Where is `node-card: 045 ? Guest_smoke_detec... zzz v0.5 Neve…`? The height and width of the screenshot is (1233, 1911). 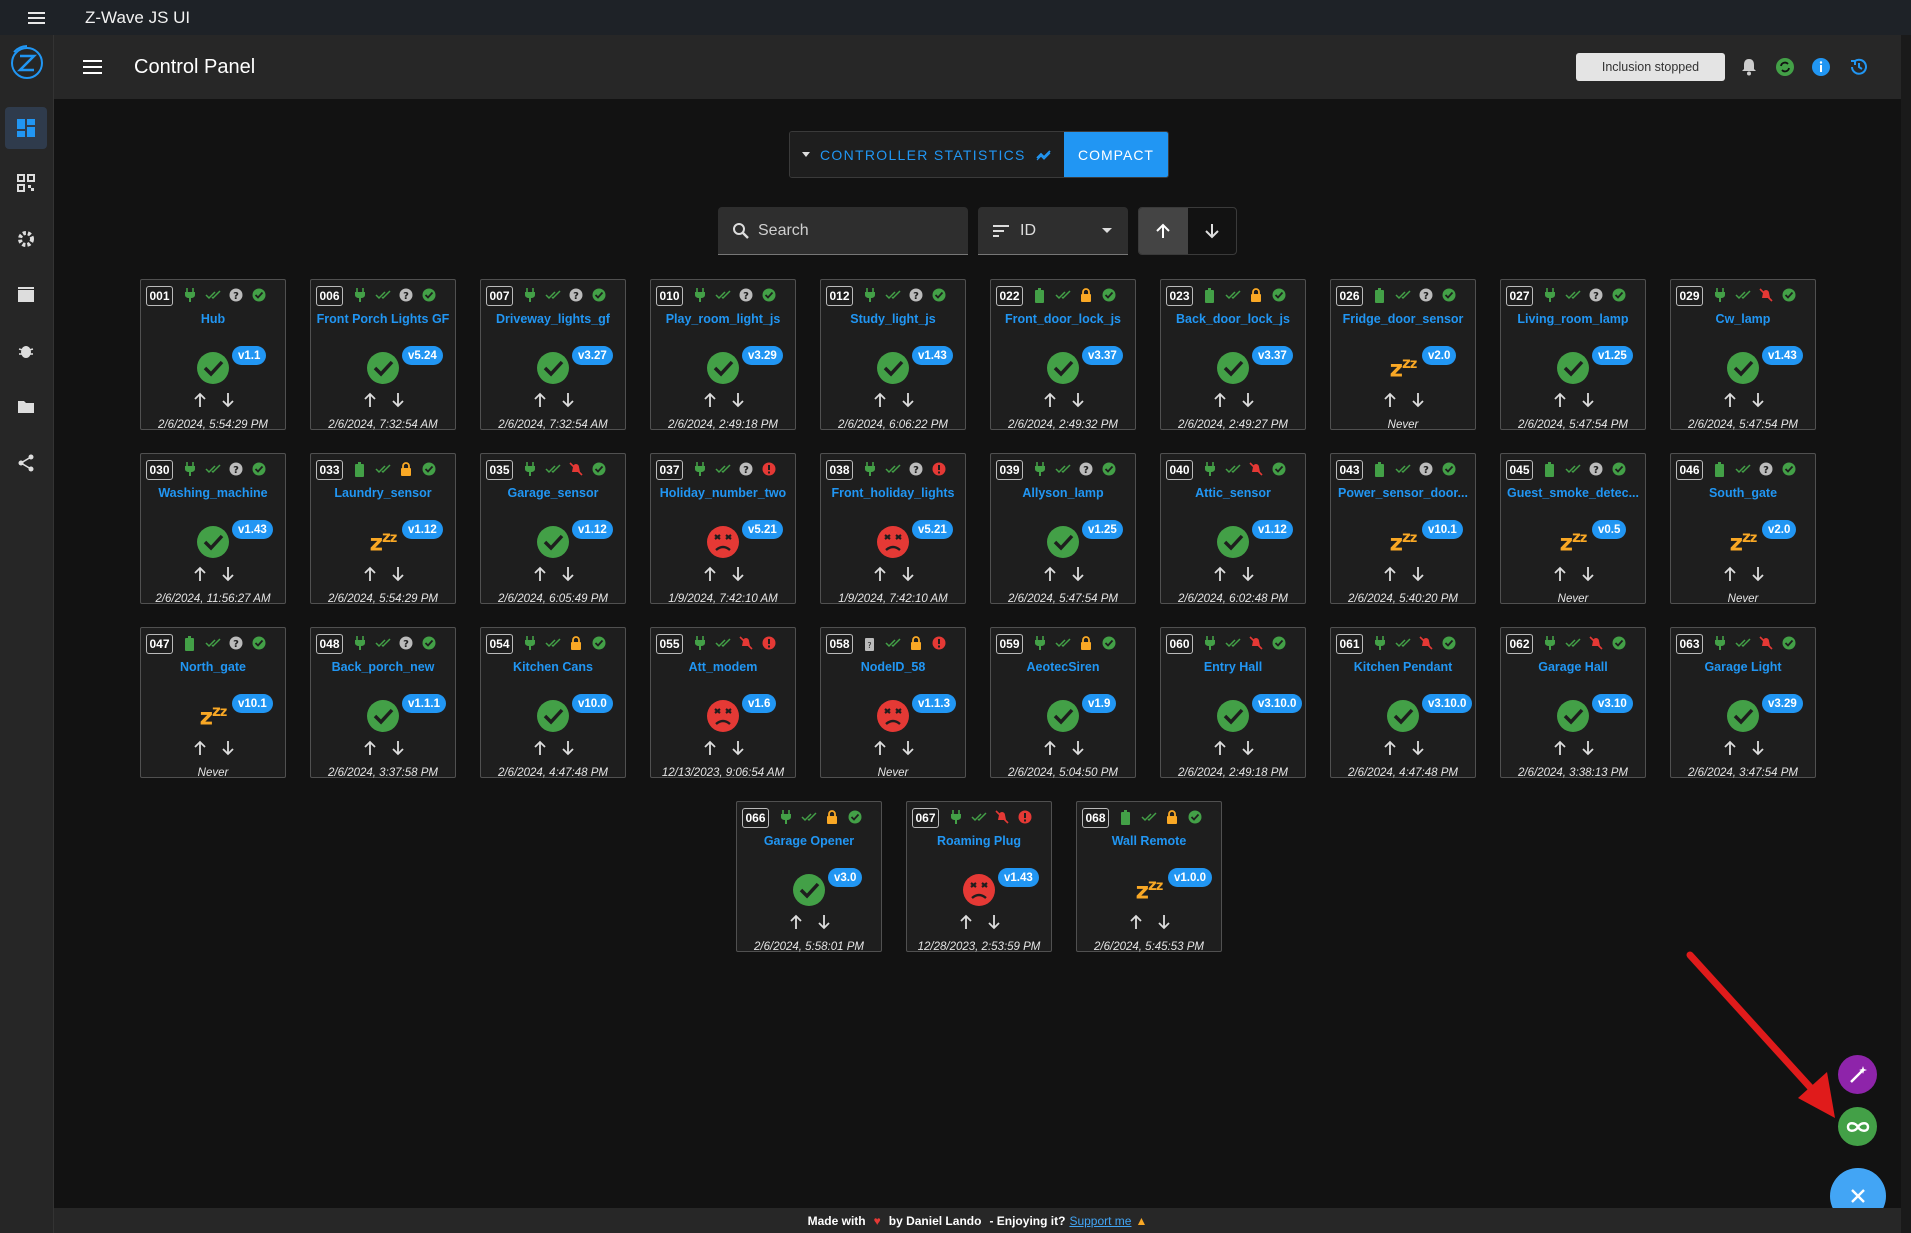
node-card: 045 ? Guest_smoke_detec... zzz v0.5 Neve… is located at coordinates (1573, 529).